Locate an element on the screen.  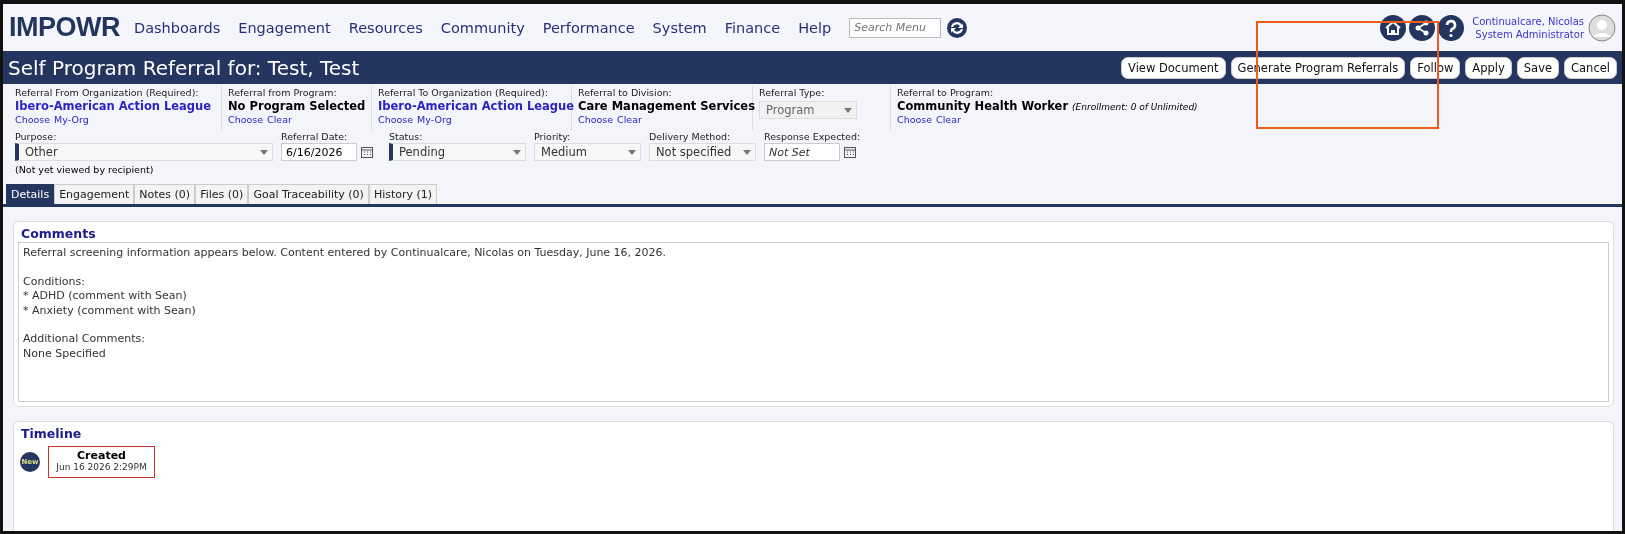
section-title: Comments is located at coordinates (59, 234).